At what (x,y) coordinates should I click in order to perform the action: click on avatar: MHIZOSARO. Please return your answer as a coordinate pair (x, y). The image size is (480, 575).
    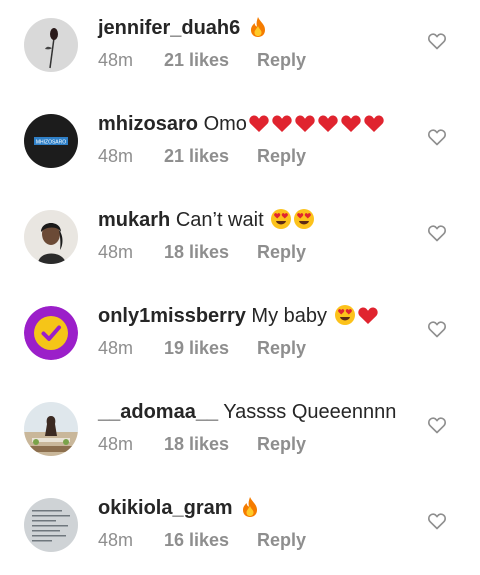
    Looking at the image, I should click on (51, 141).